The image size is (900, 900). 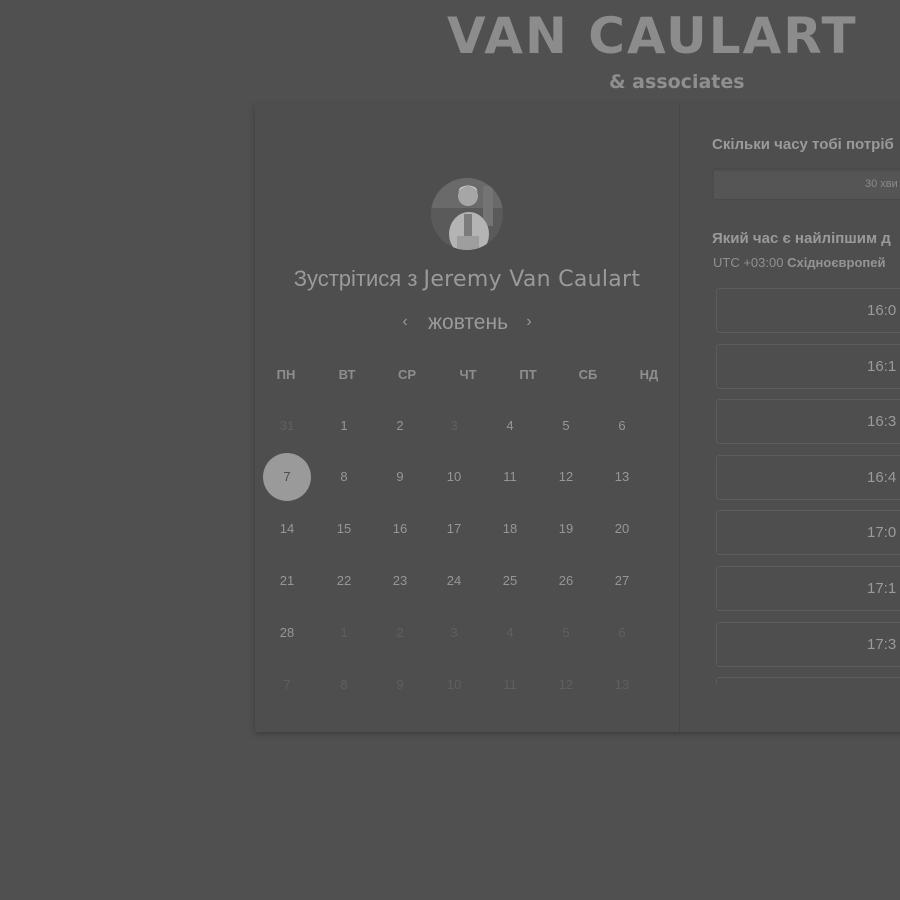 What do you see at coordinates (748, 262) in the screenshot?
I see `timezone-offset: UTC +03:00` at bounding box center [748, 262].